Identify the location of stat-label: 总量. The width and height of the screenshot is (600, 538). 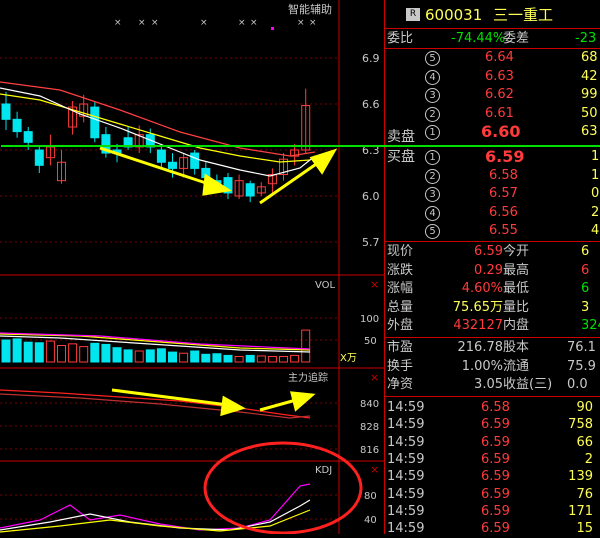
(400, 307).